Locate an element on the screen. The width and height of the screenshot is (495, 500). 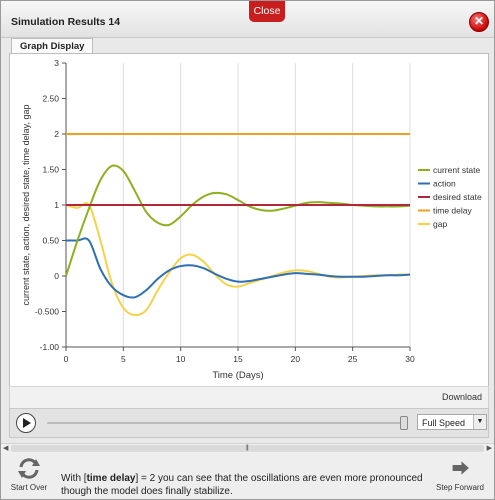
step-forward-button: Step Forward is located at coordinates (460, 474).